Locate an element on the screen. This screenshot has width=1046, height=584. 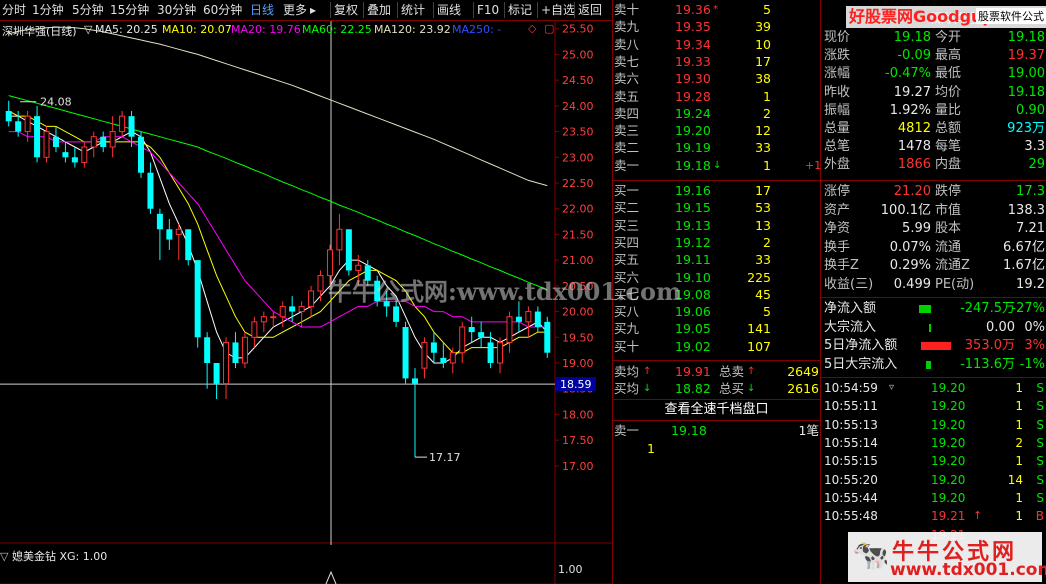
sell1-queue-row: 1 is located at coordinates (651, 448).